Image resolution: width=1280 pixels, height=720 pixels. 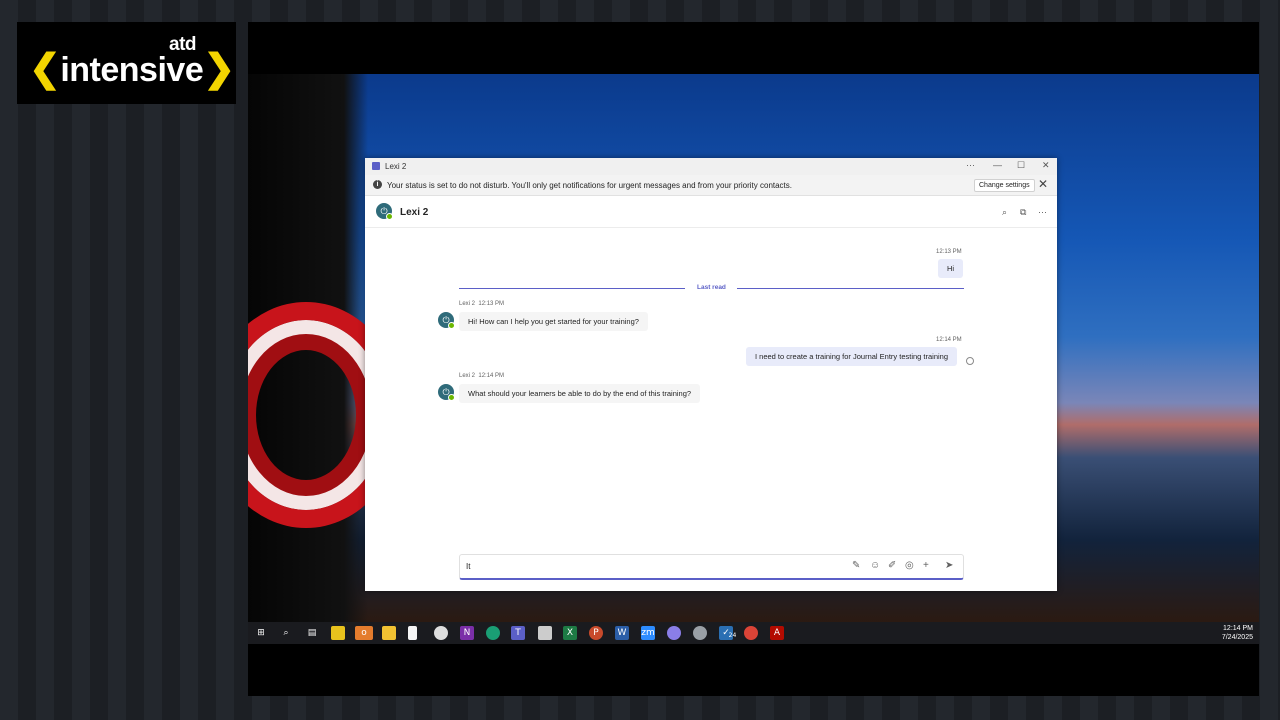 What do you see at coordinates (674, 633) in the screenshot?
I see `app-circle-icon` at bounding box center [674, 633].